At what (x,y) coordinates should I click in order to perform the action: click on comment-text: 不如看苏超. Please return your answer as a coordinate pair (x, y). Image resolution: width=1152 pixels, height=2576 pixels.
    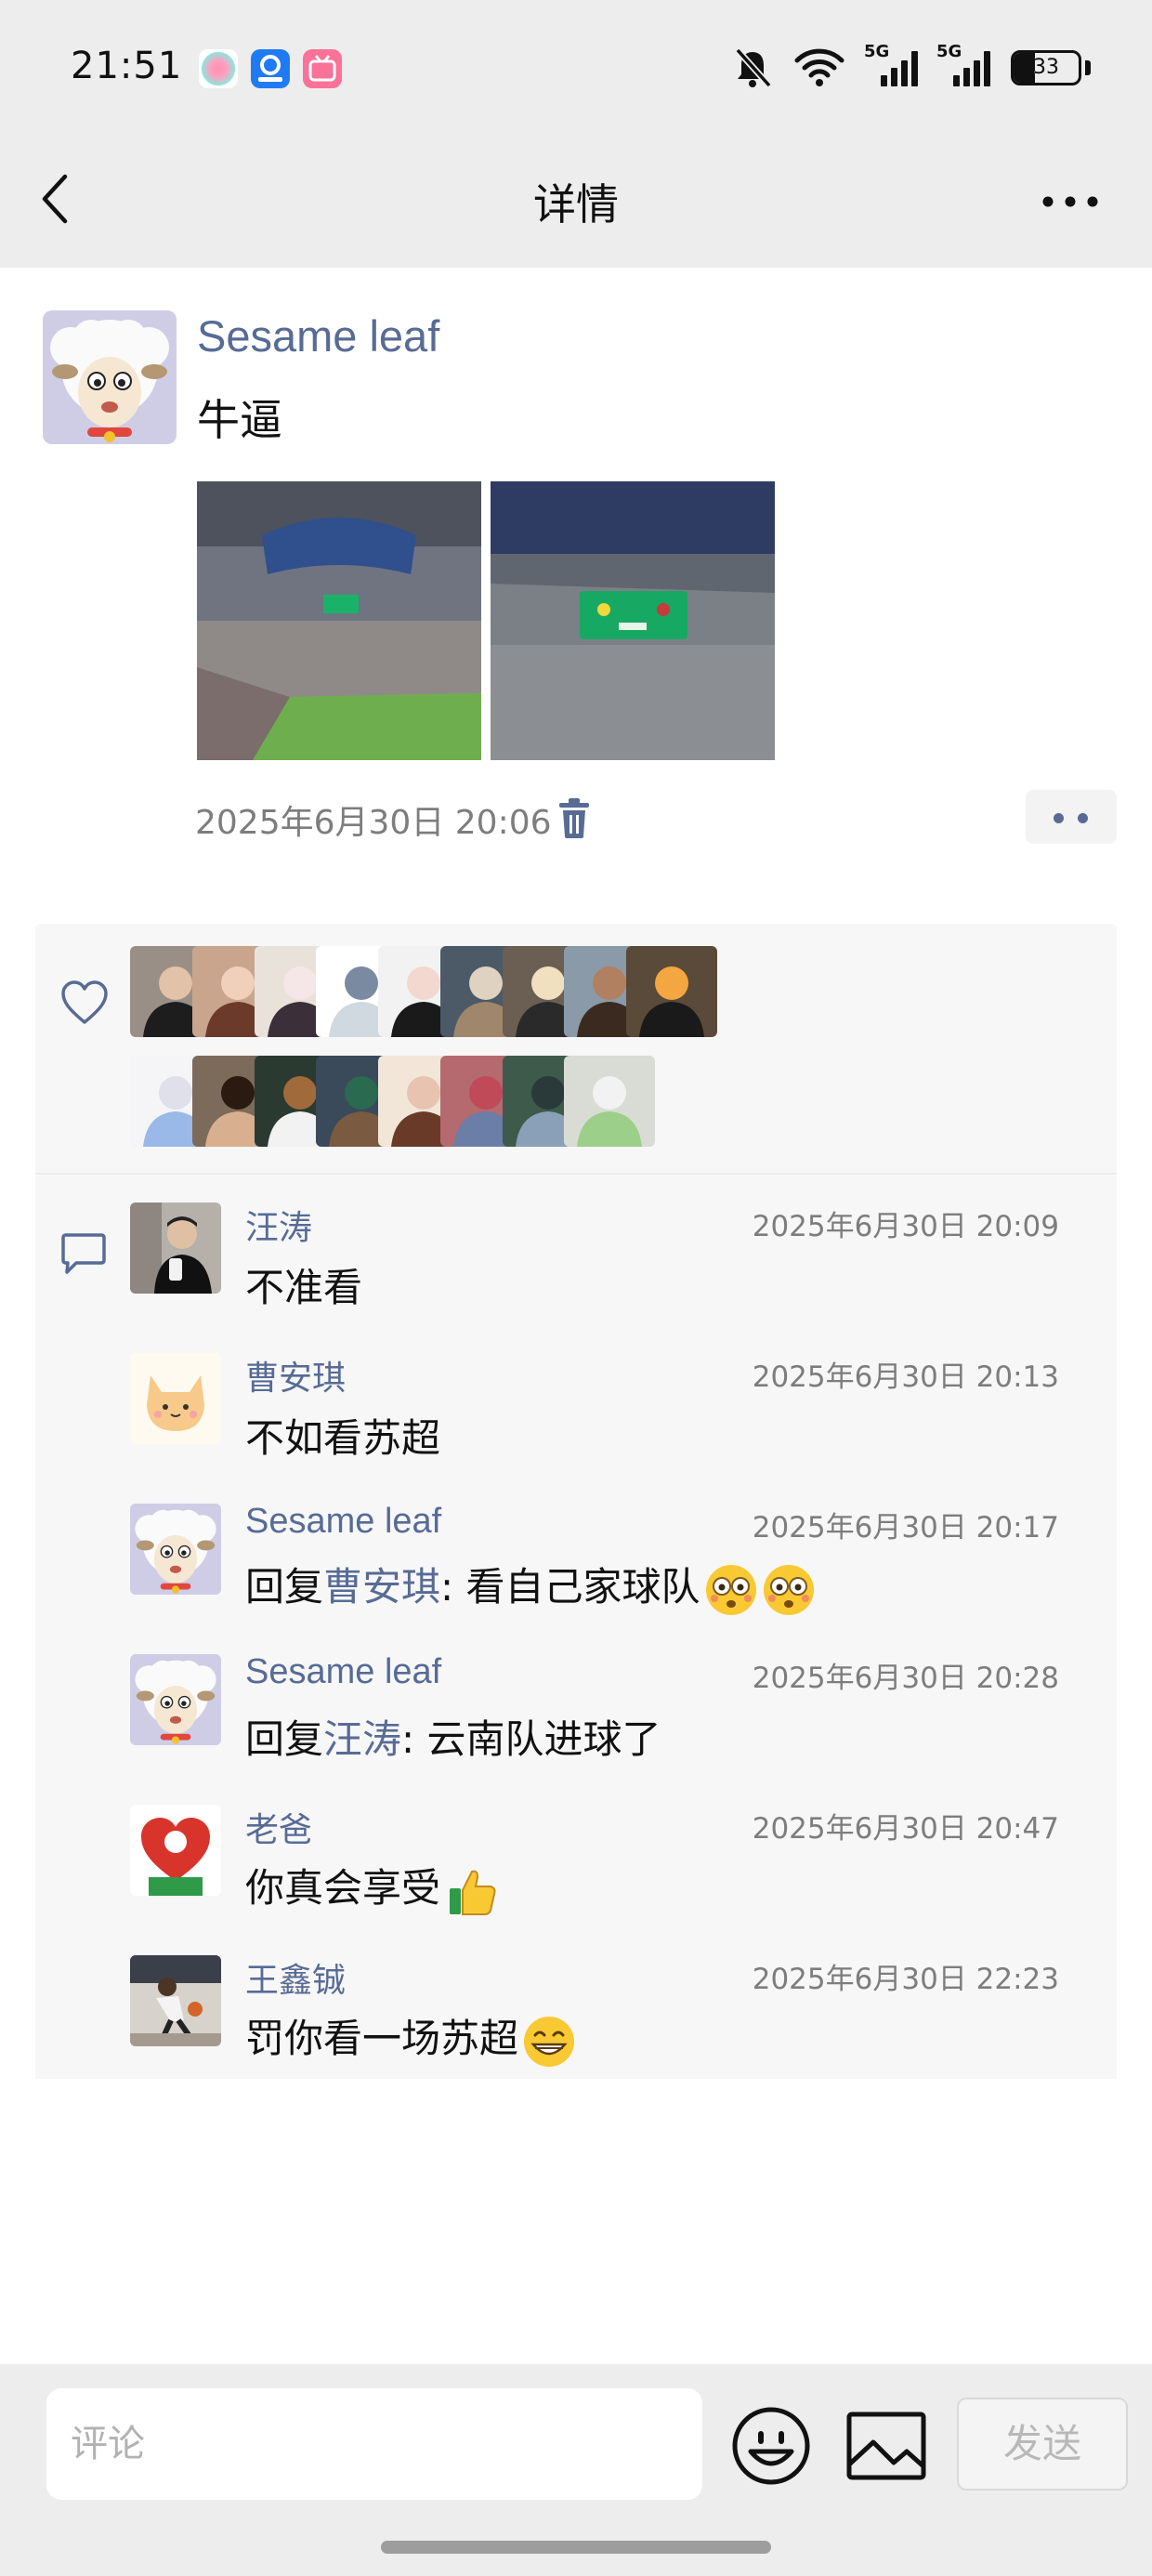
    Looking at the image, I should click on (342, 1435).